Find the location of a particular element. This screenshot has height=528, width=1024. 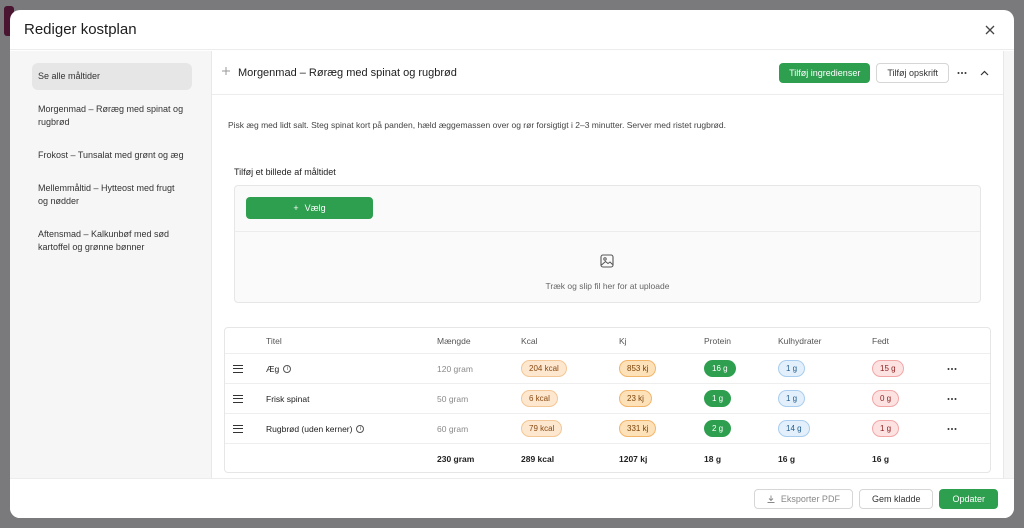

chevron-up-icon is located at coordinates (984, 73).